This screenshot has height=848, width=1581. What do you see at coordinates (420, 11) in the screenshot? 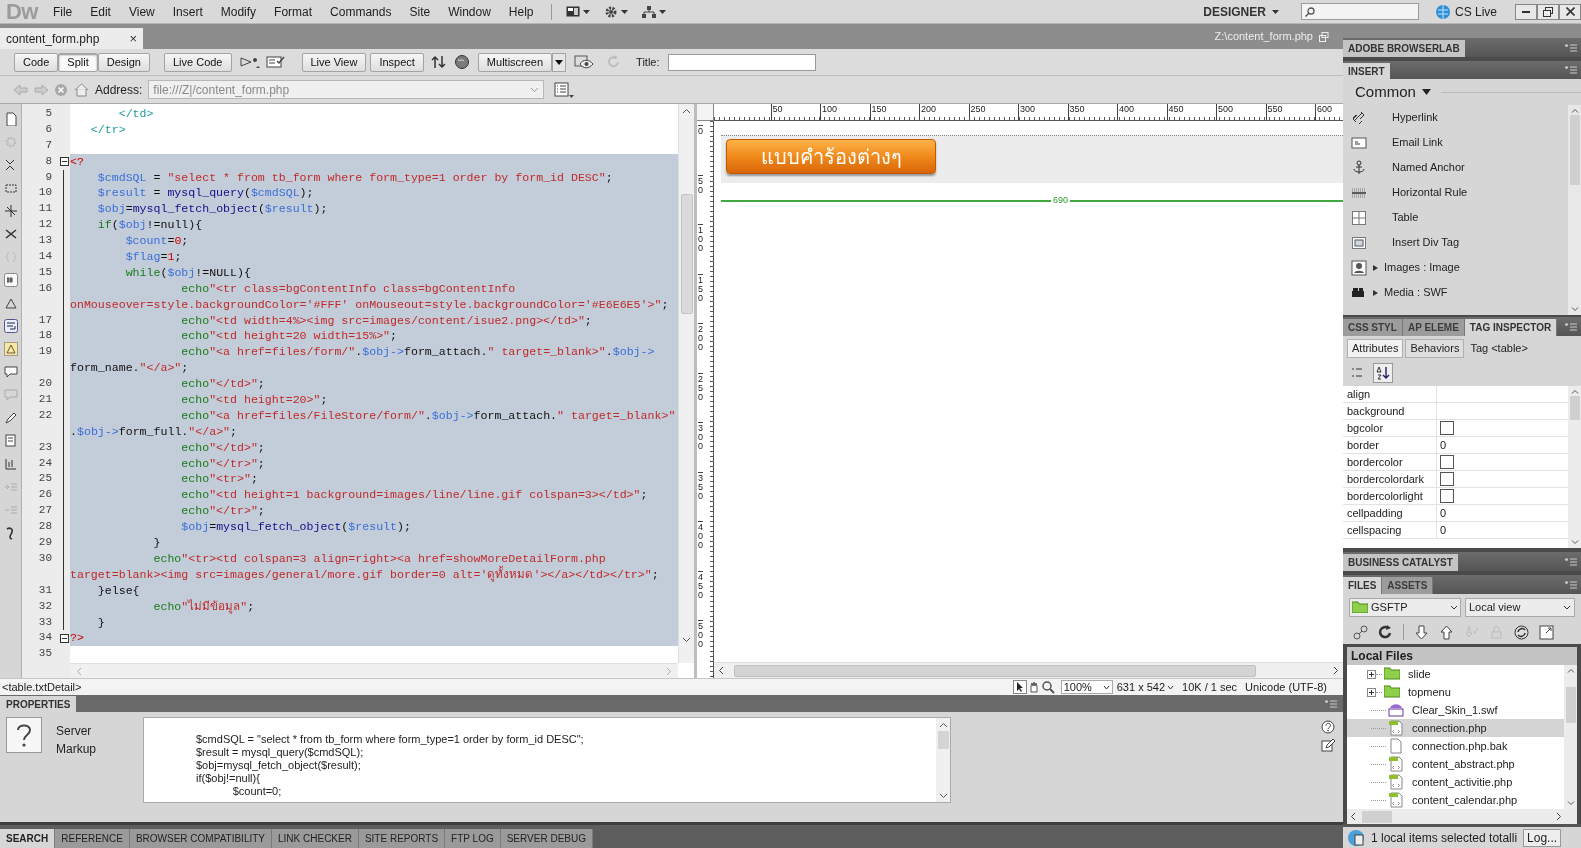
I see `menu-item: Site` at bounding box center [420, 11].